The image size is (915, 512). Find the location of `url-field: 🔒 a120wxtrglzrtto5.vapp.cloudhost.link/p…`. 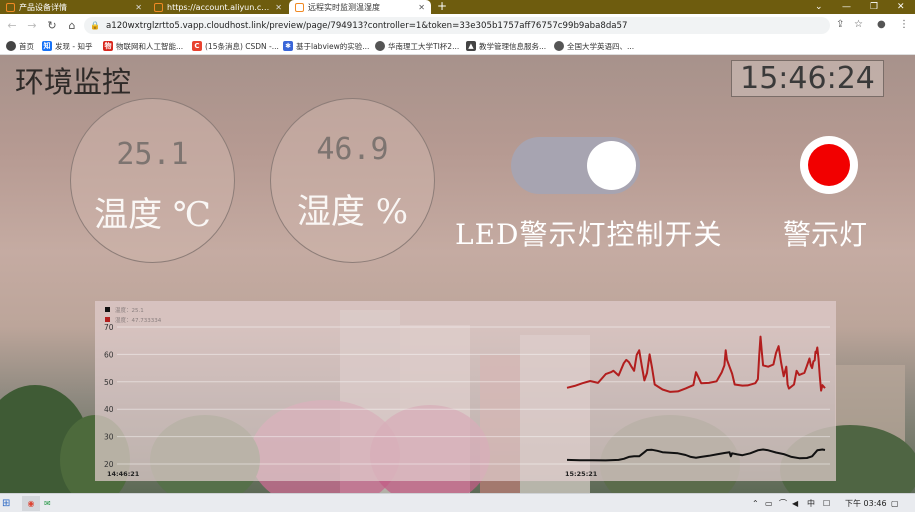

url-field: 🔒 a120wxtrglzrtto5.vapp.cloudhost.link/p… is located at coordinates (457, 25).